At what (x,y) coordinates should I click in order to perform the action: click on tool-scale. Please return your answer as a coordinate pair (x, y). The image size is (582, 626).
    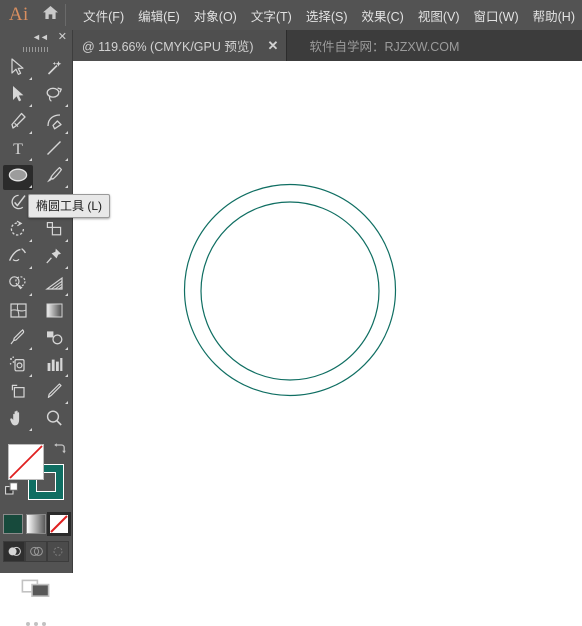
    Looking at the image, I should click on (54, 231).